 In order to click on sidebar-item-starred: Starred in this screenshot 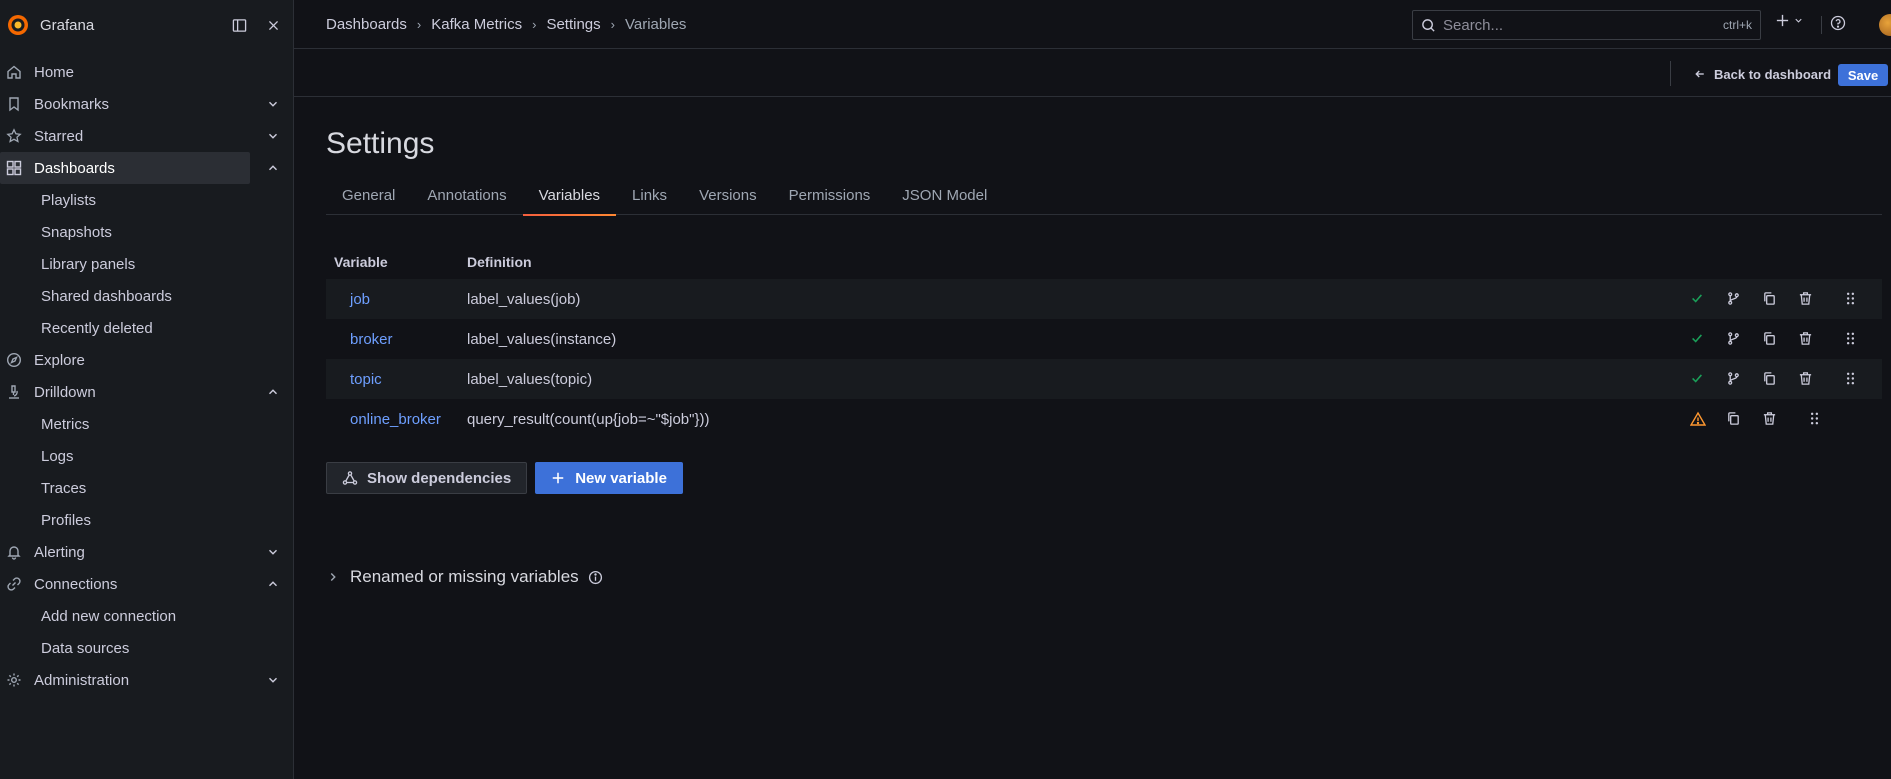, I will do `click(138, 136)`.